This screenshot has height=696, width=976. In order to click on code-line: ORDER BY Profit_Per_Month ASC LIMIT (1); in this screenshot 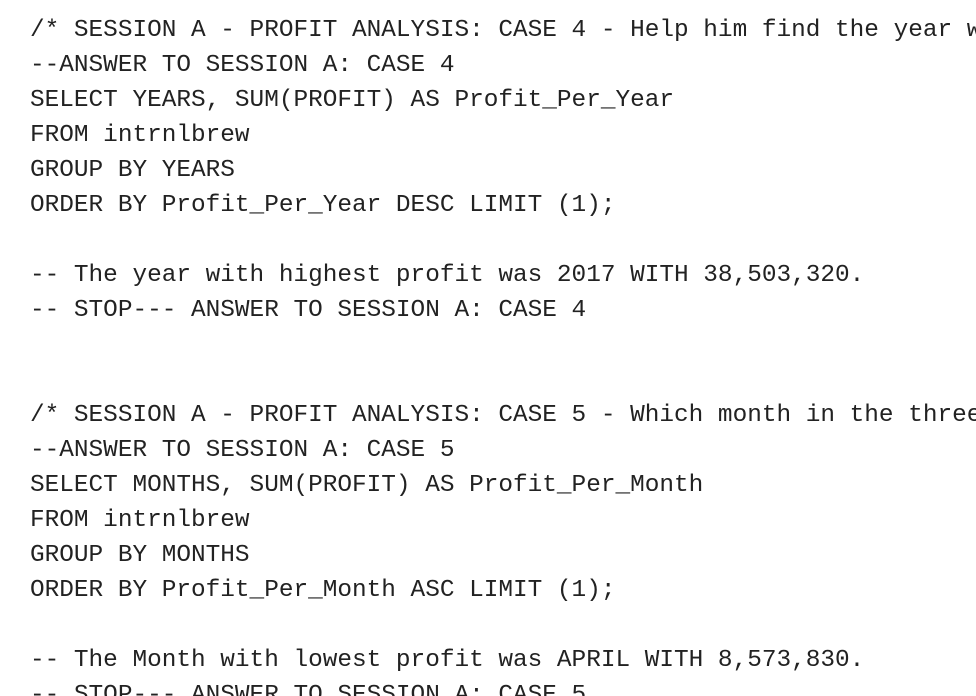, I will do `click(323, 590)`.